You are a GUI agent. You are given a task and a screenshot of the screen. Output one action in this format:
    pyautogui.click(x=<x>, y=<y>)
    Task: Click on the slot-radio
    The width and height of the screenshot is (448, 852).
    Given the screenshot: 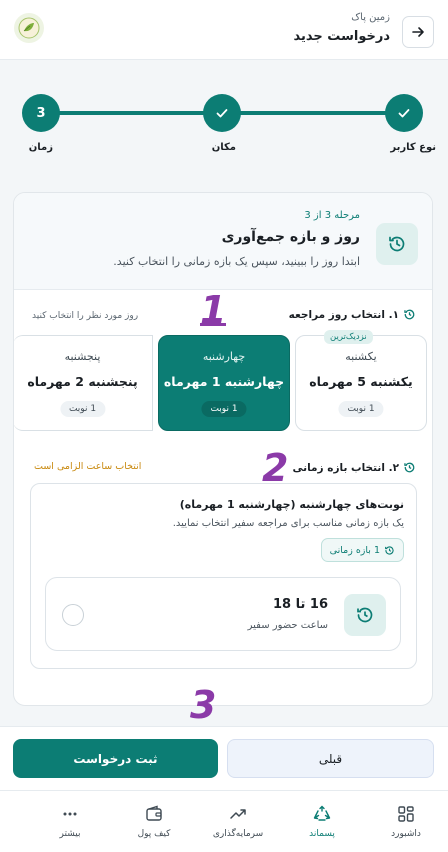 What is the action you would take?
    pyautogui.click(x=73, y=615)
    